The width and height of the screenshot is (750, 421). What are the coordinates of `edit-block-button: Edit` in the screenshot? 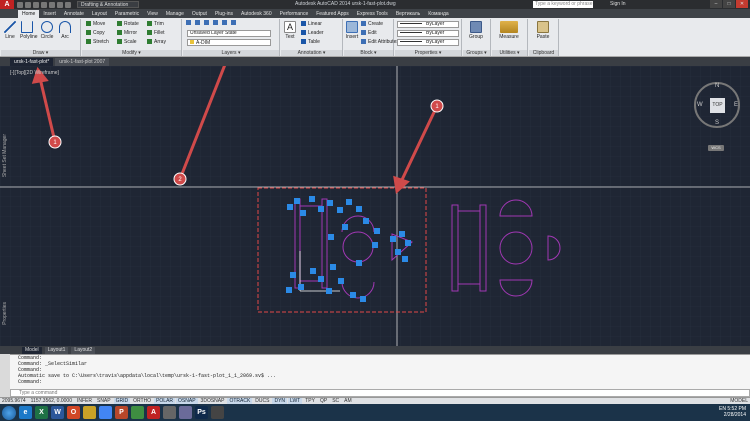 It's located at (369, 33).